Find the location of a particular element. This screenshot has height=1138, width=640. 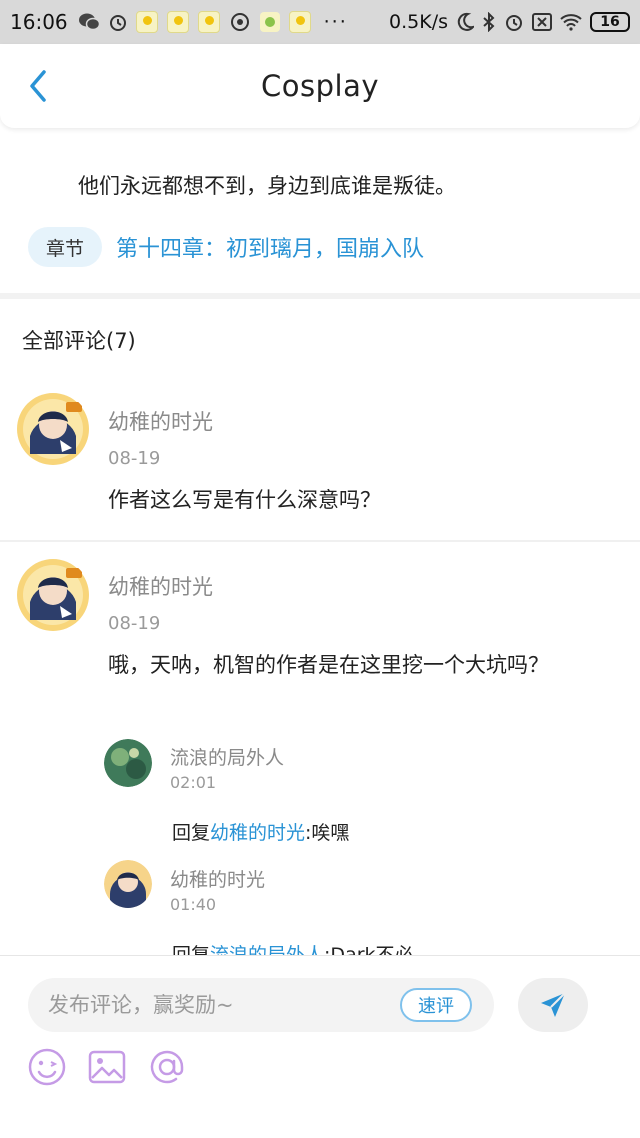

reply-time: 01:40 is located at coordinates (193, 904).